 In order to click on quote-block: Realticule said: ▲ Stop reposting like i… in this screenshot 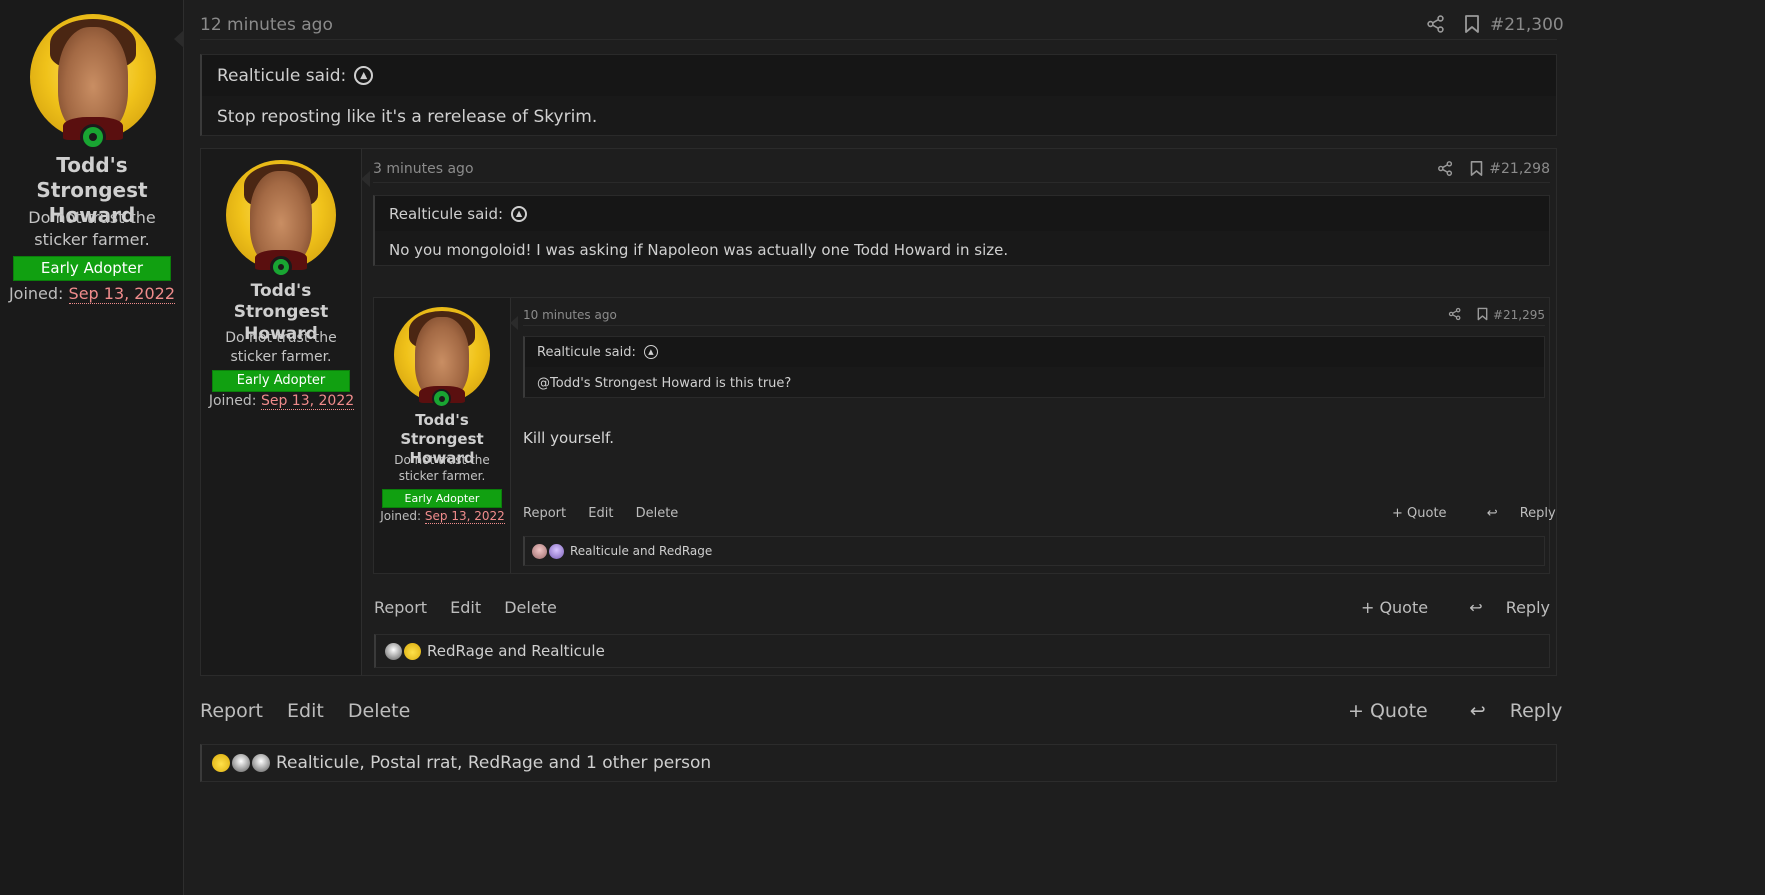, I will do `click(878, 95)`.